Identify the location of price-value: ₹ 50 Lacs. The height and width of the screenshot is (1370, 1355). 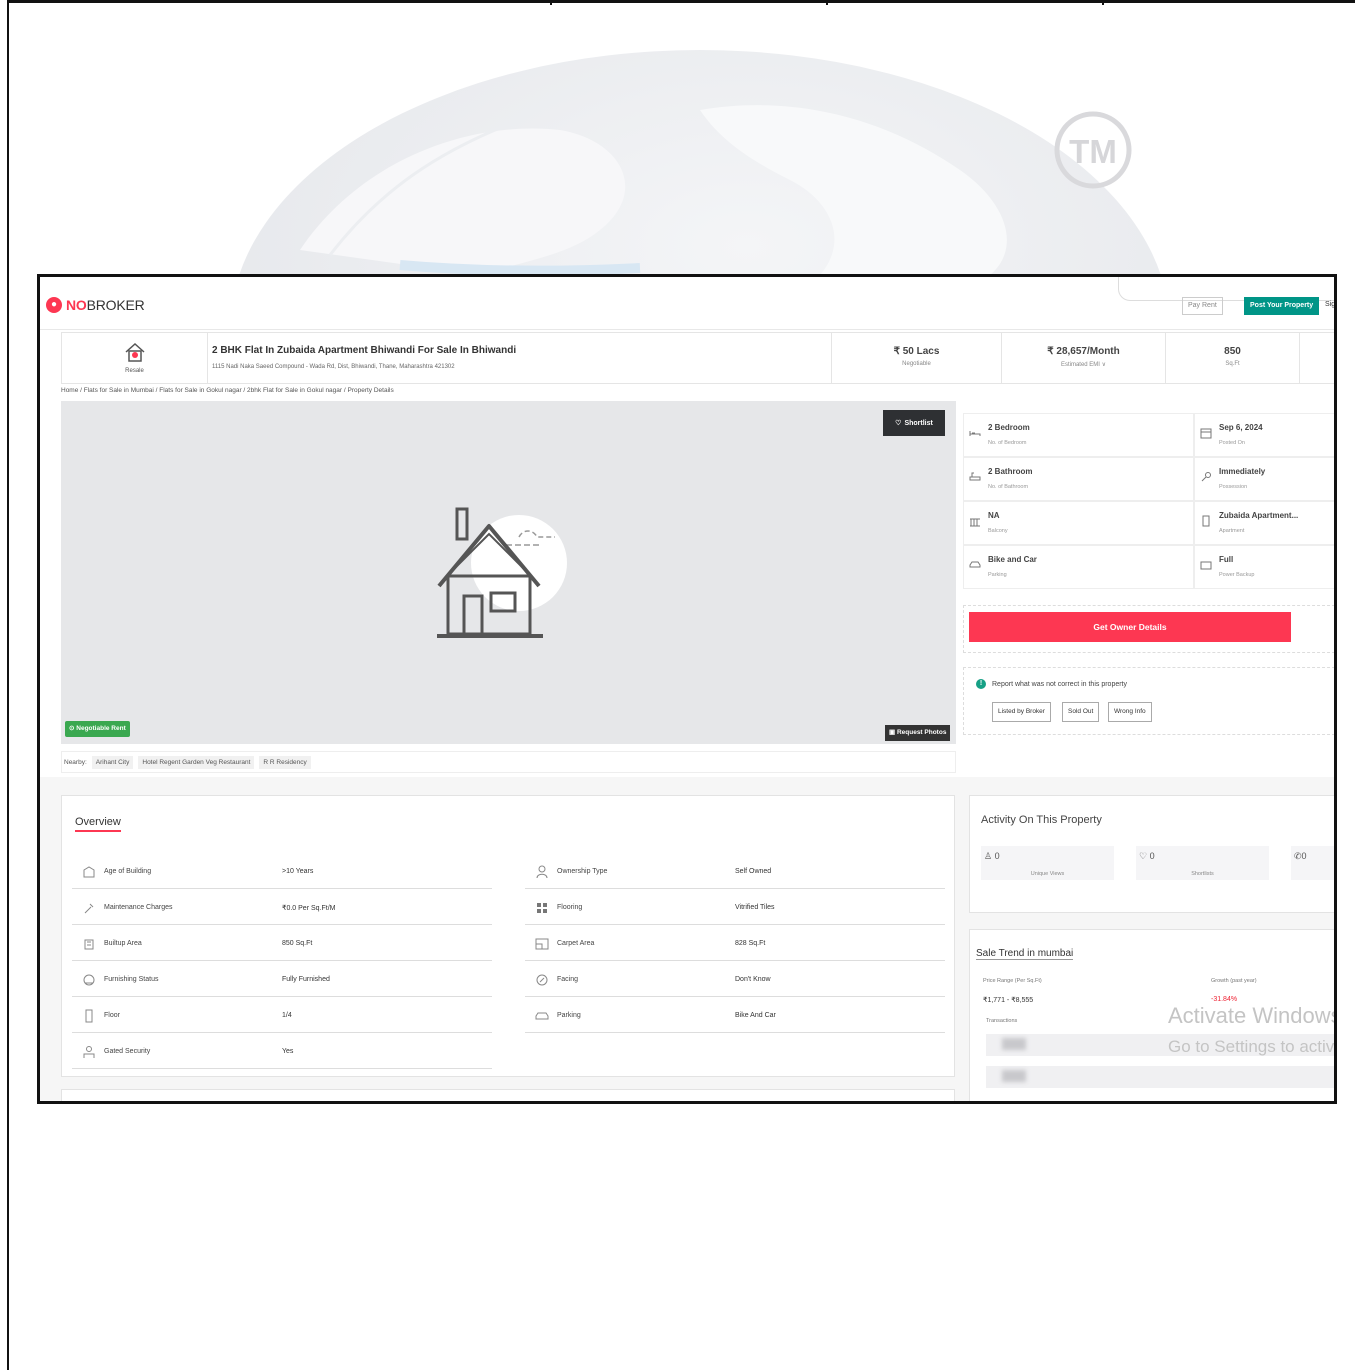
(916, 351).